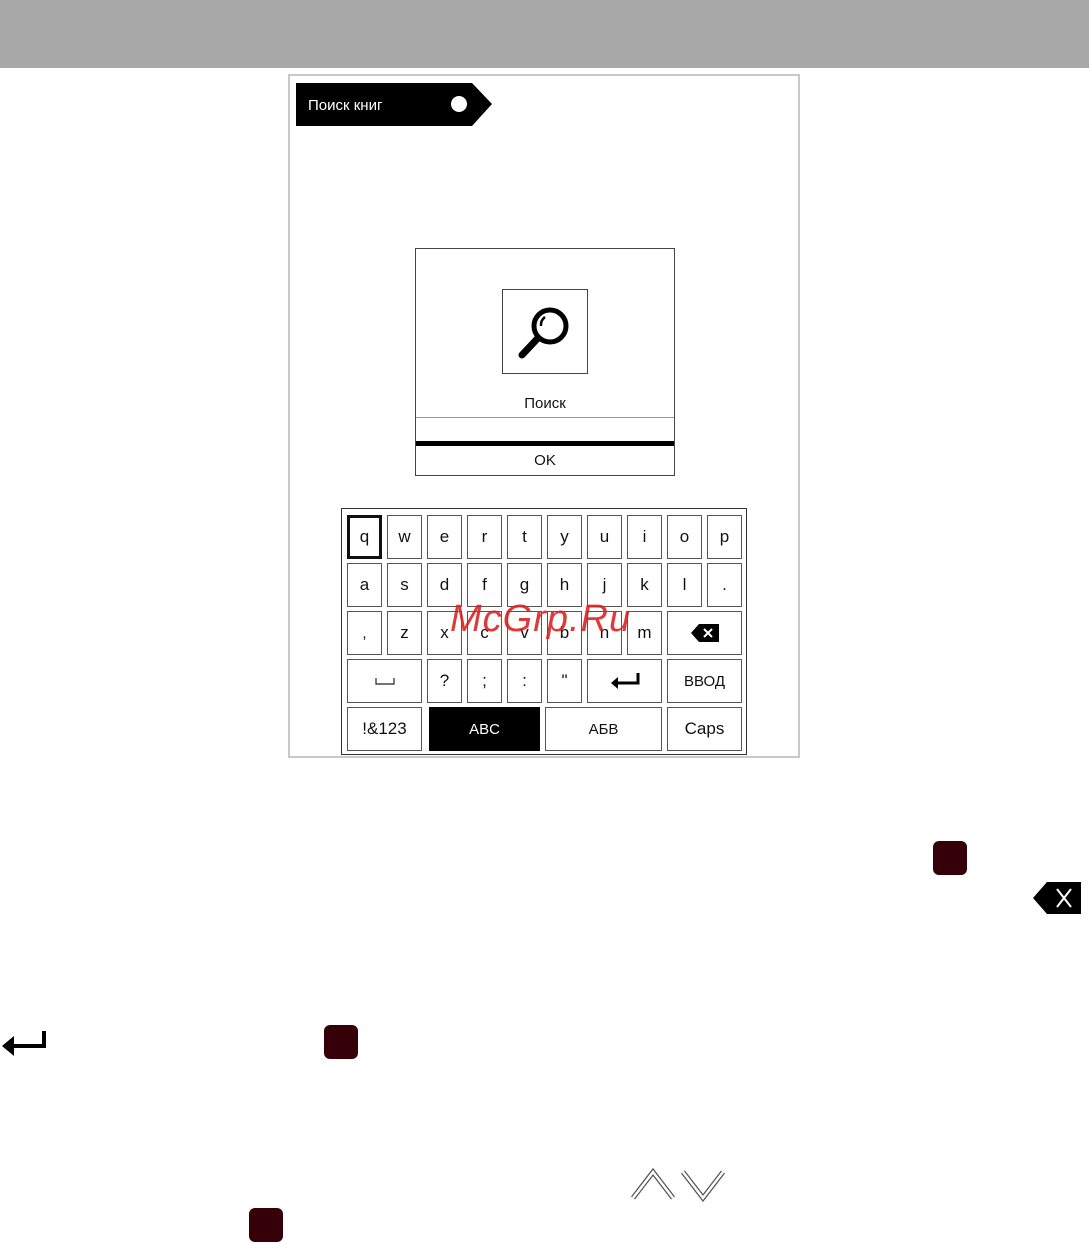 This screenshot has width=1089, height=1243. What do you see at coordinates (444, 681) in the screenshot?
I see `key-question: ?` at bounding box center [444, 681].